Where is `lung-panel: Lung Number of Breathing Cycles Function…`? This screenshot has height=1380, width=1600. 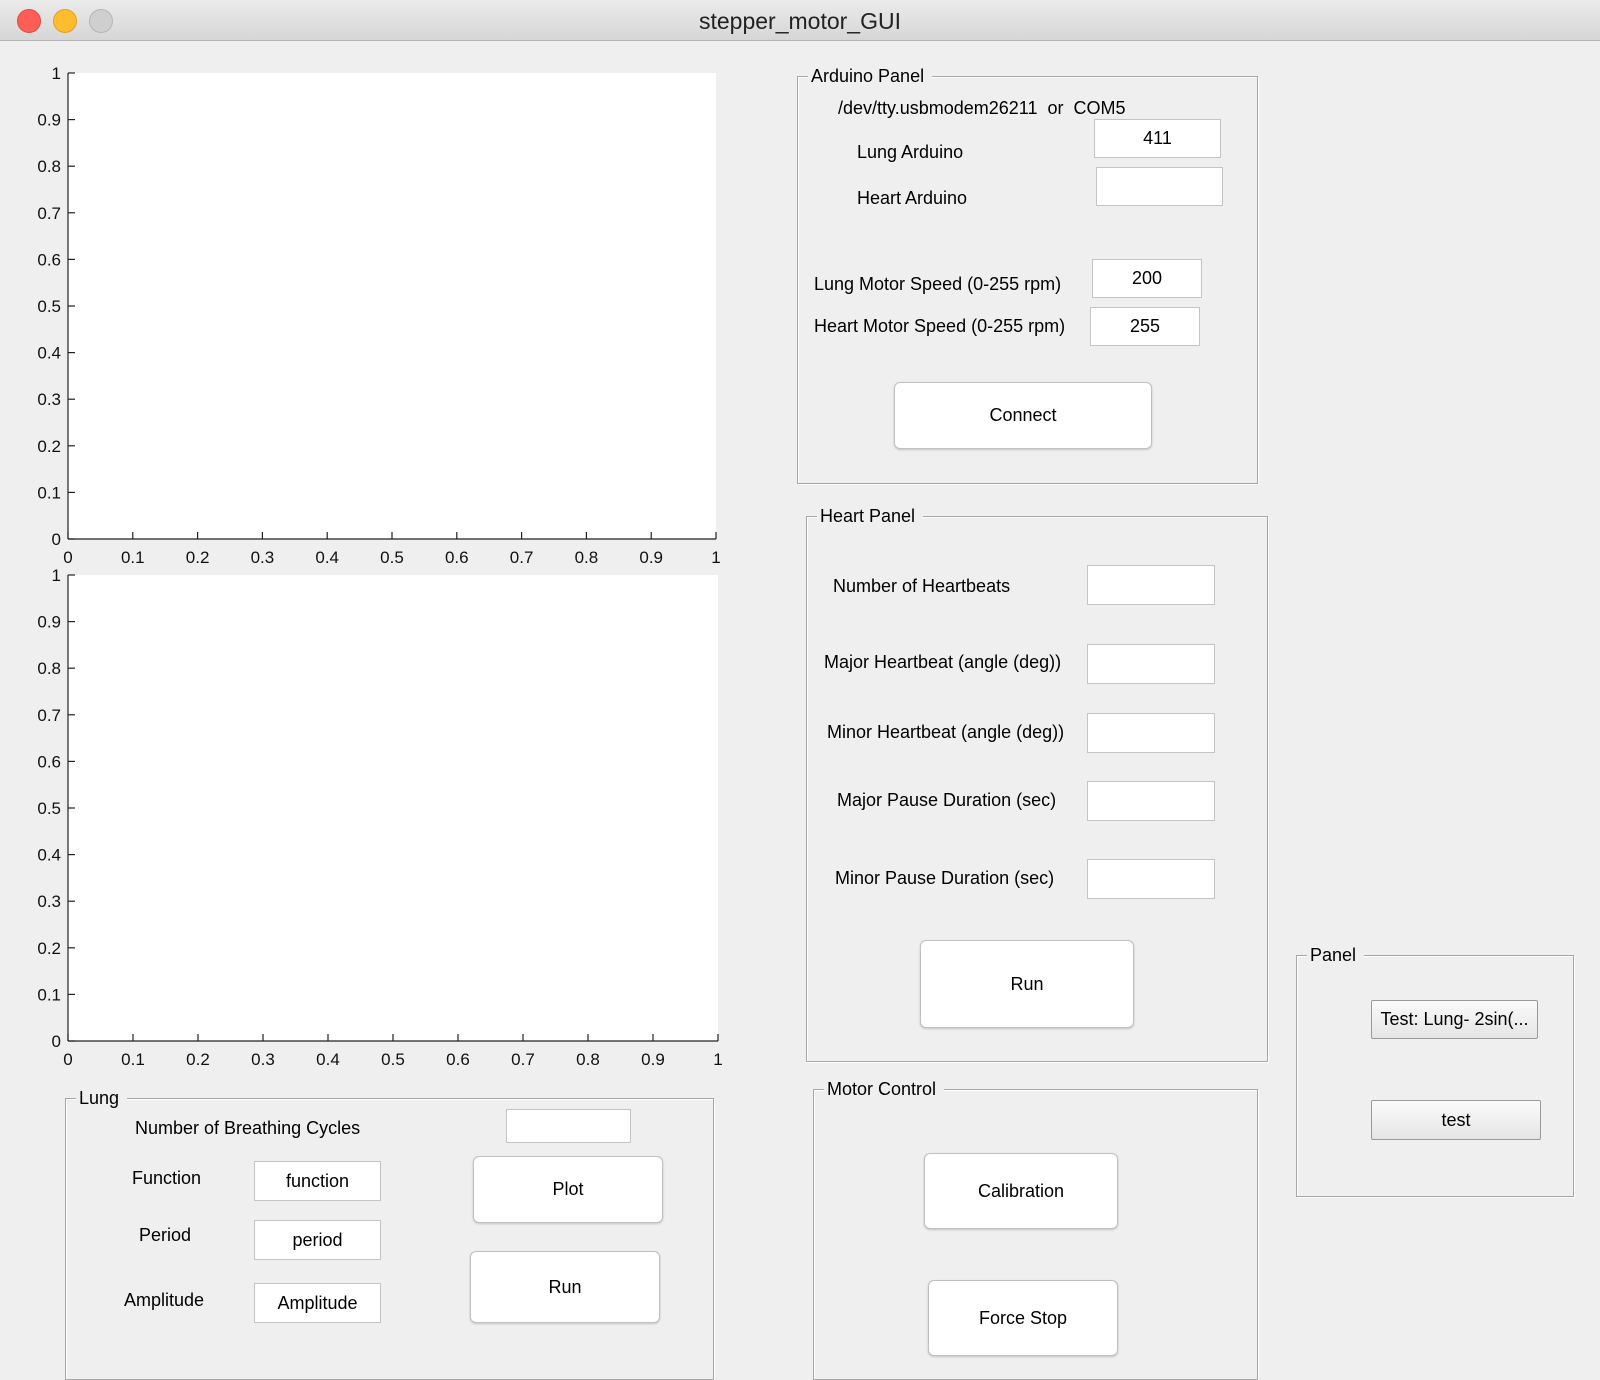
lung-panel: Lung Number of Breathing Cycles Function… is located at coordinates (389, 1233).